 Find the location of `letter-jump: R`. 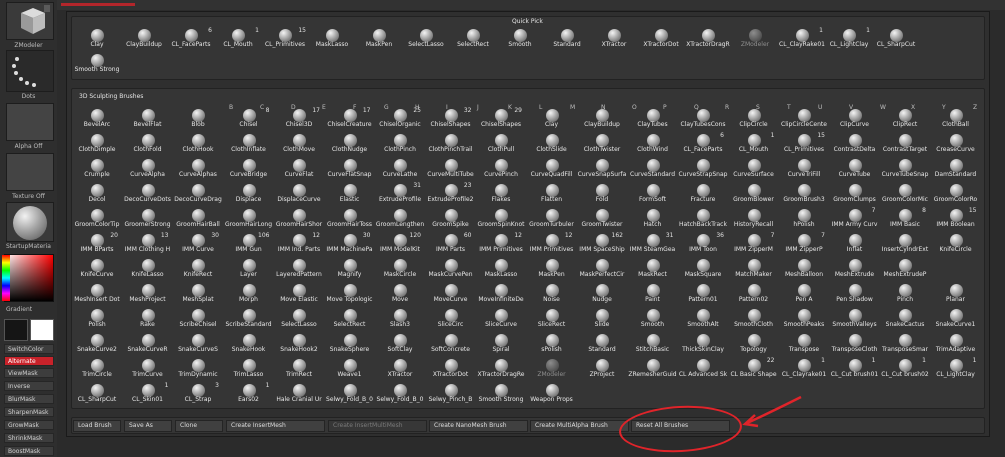

letter-jump: R is located at coordinates (727, 107).